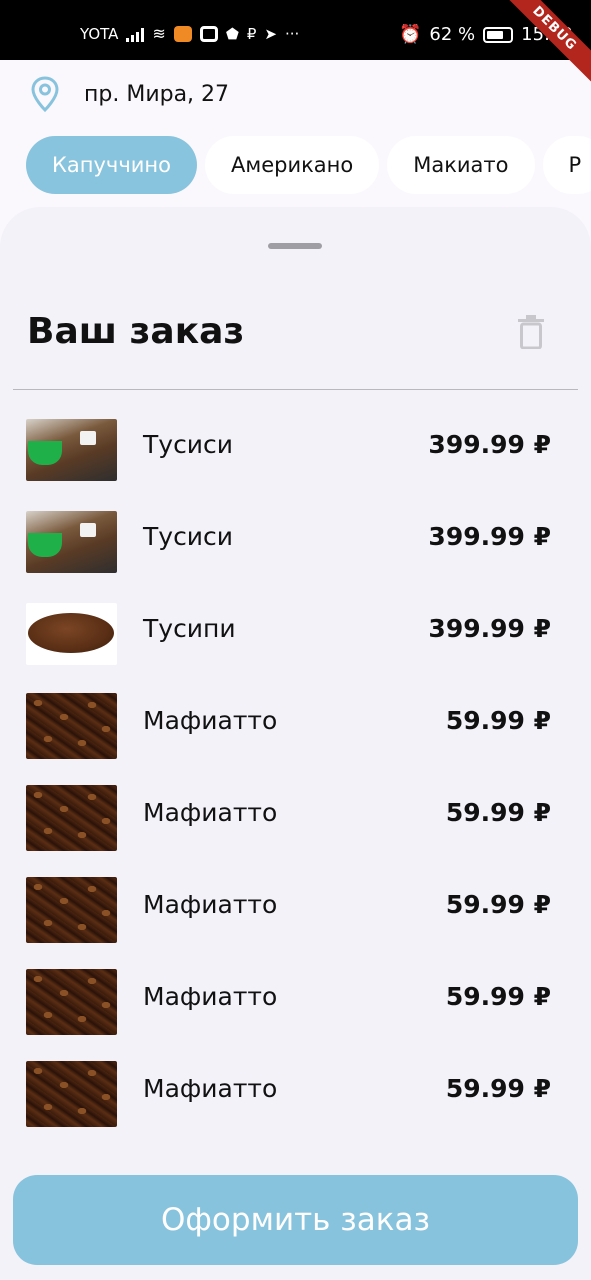  I want to click on signal-icon, so click(135, 34).